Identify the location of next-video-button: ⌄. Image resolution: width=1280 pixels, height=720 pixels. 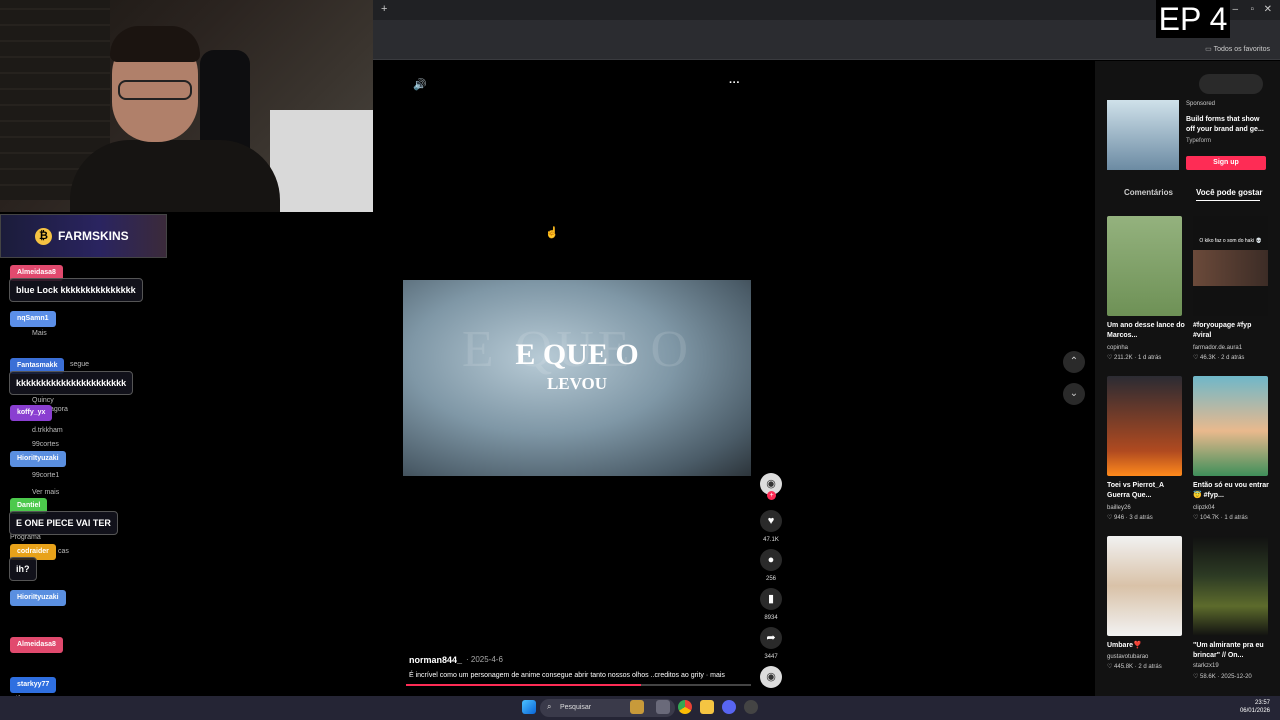
(1074, 394).